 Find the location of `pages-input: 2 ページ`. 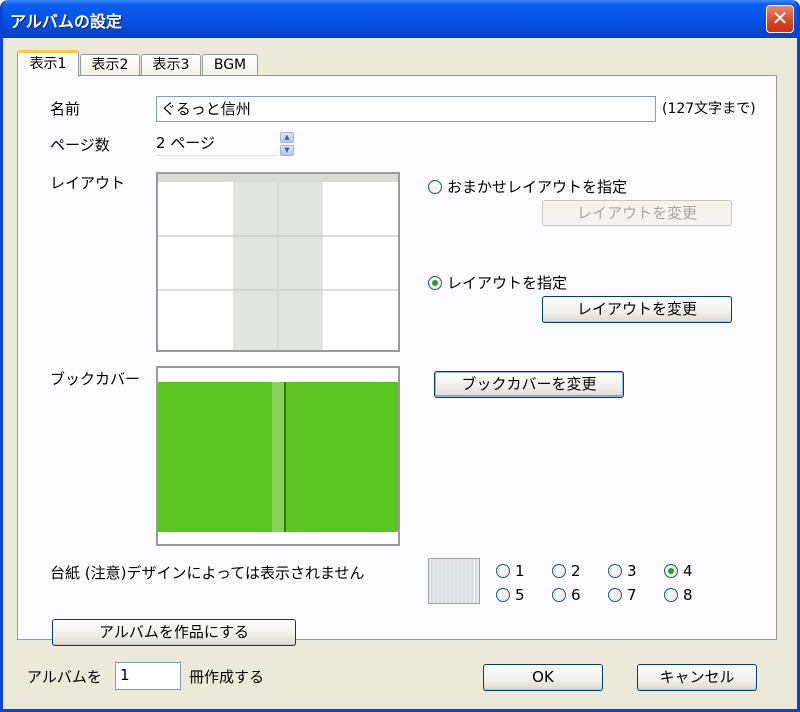

pages-input: 2 ページ is located at coordinates (217, 144).